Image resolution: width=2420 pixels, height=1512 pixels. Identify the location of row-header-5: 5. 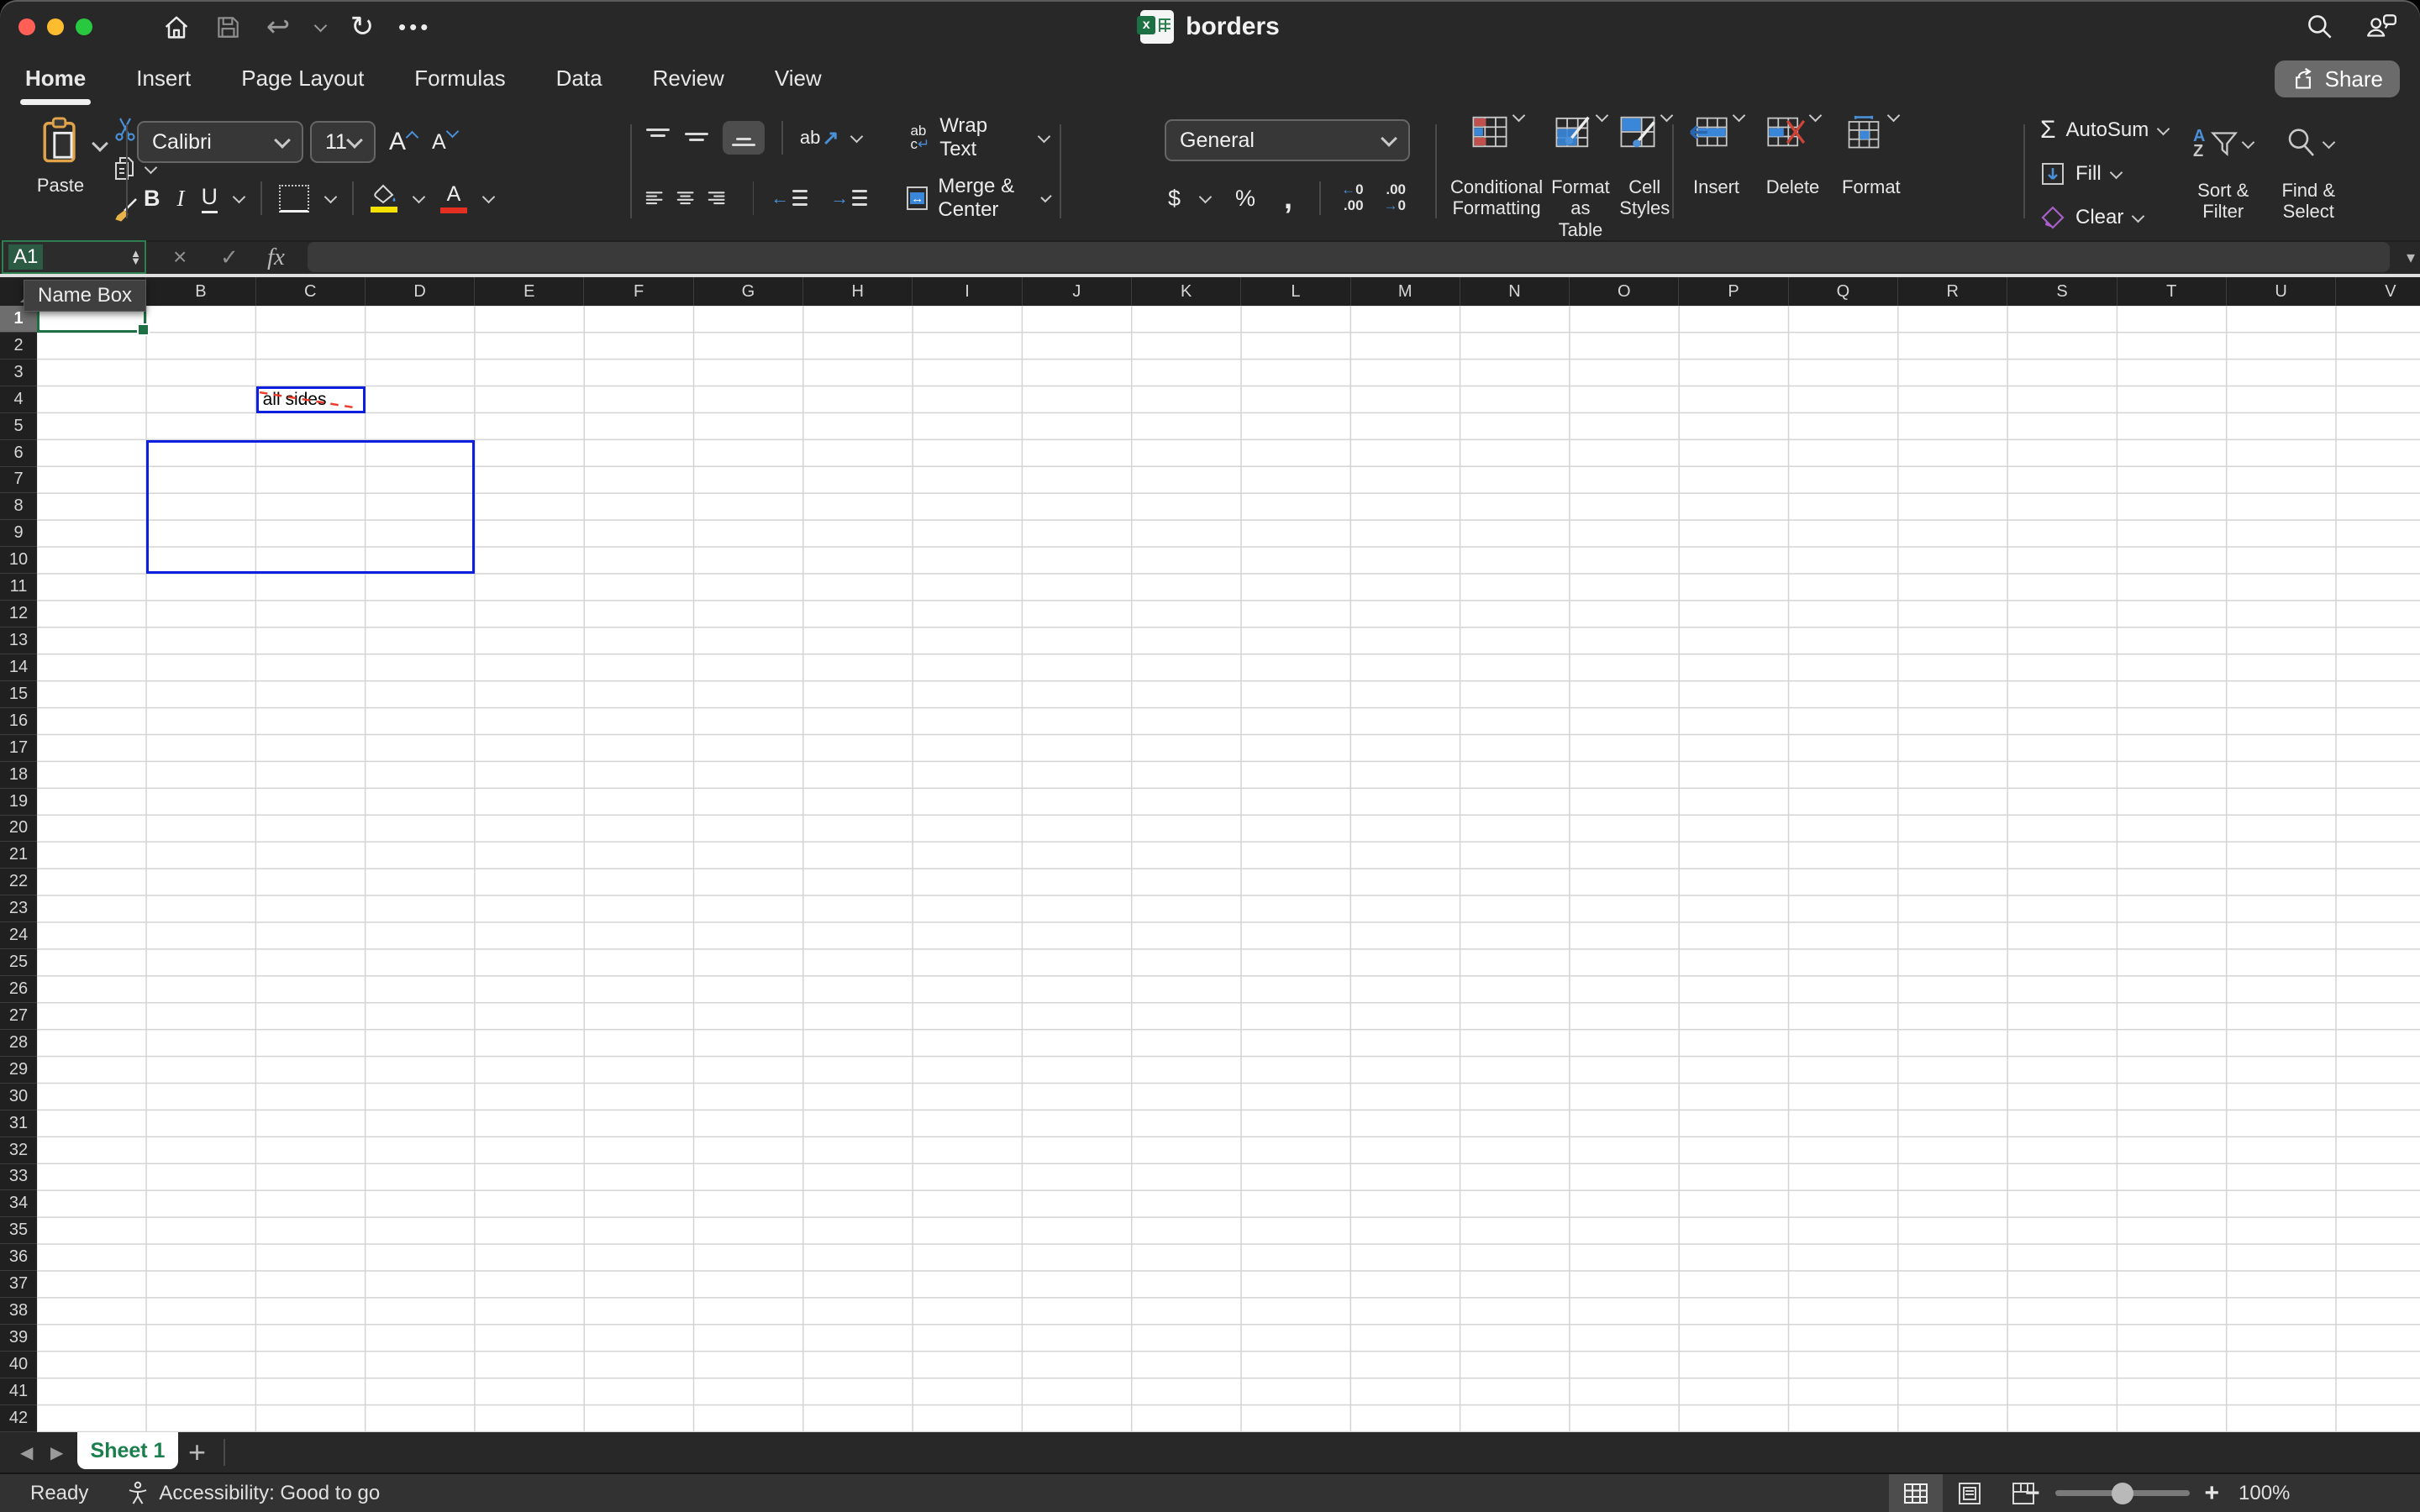
(18, 426).